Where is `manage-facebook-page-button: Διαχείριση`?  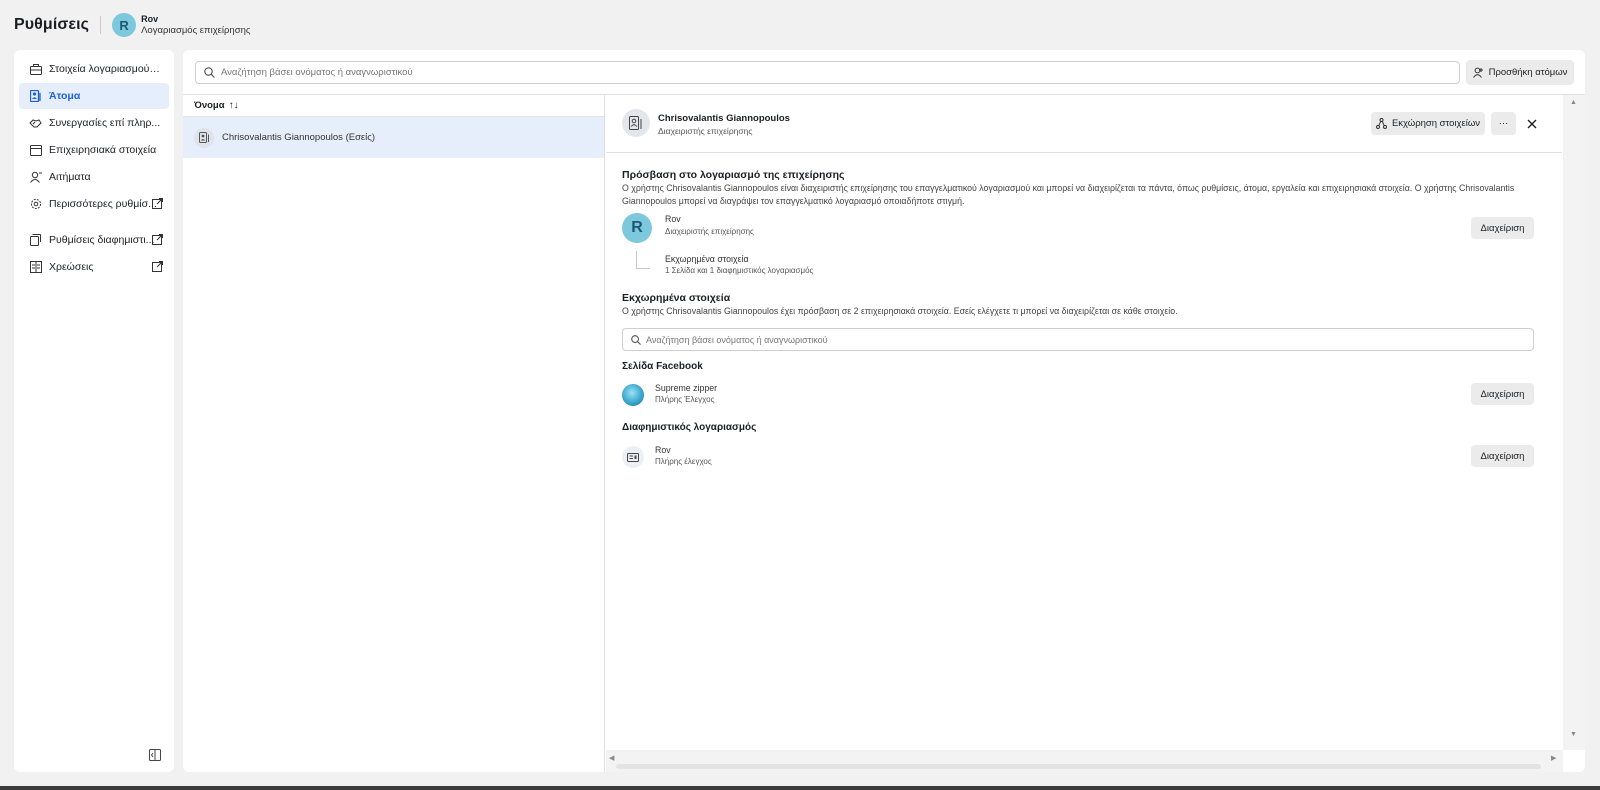
manage-facebook-page-button: Διαχείριση is located at coordinates (1502, 394).